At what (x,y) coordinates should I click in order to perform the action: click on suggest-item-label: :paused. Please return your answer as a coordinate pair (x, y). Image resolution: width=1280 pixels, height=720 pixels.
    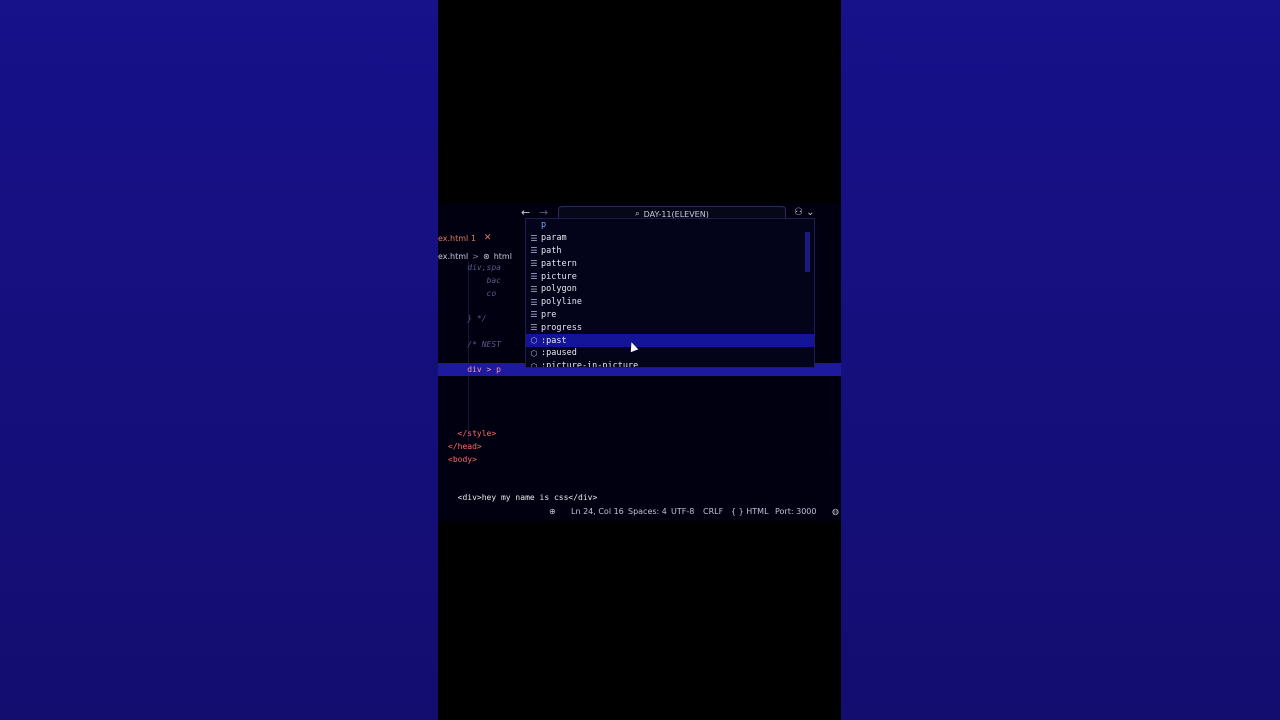
    Looking at the image, I should click on (559, 353).